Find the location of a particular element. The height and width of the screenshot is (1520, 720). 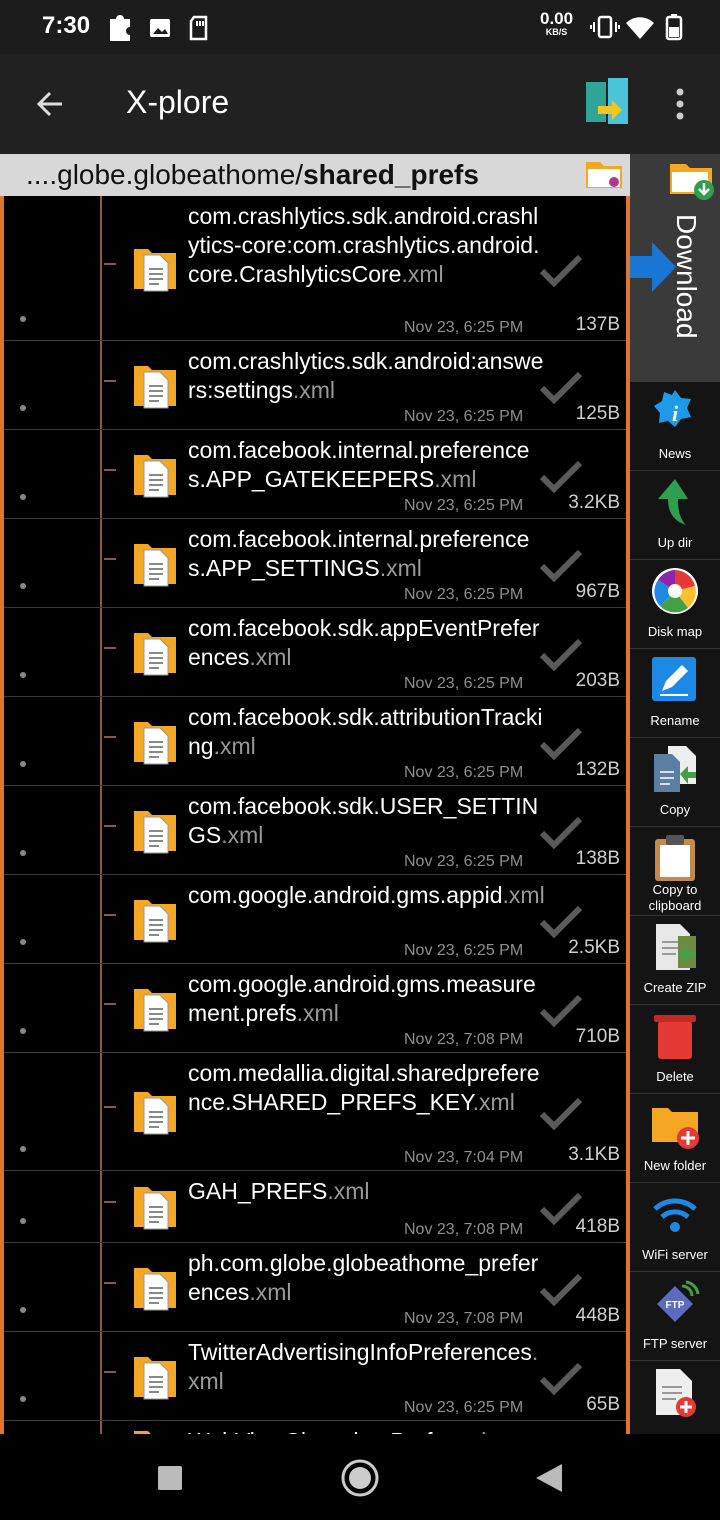

status-bar: 7:30 0.00 KB/S is located at coordinates (360, 27).